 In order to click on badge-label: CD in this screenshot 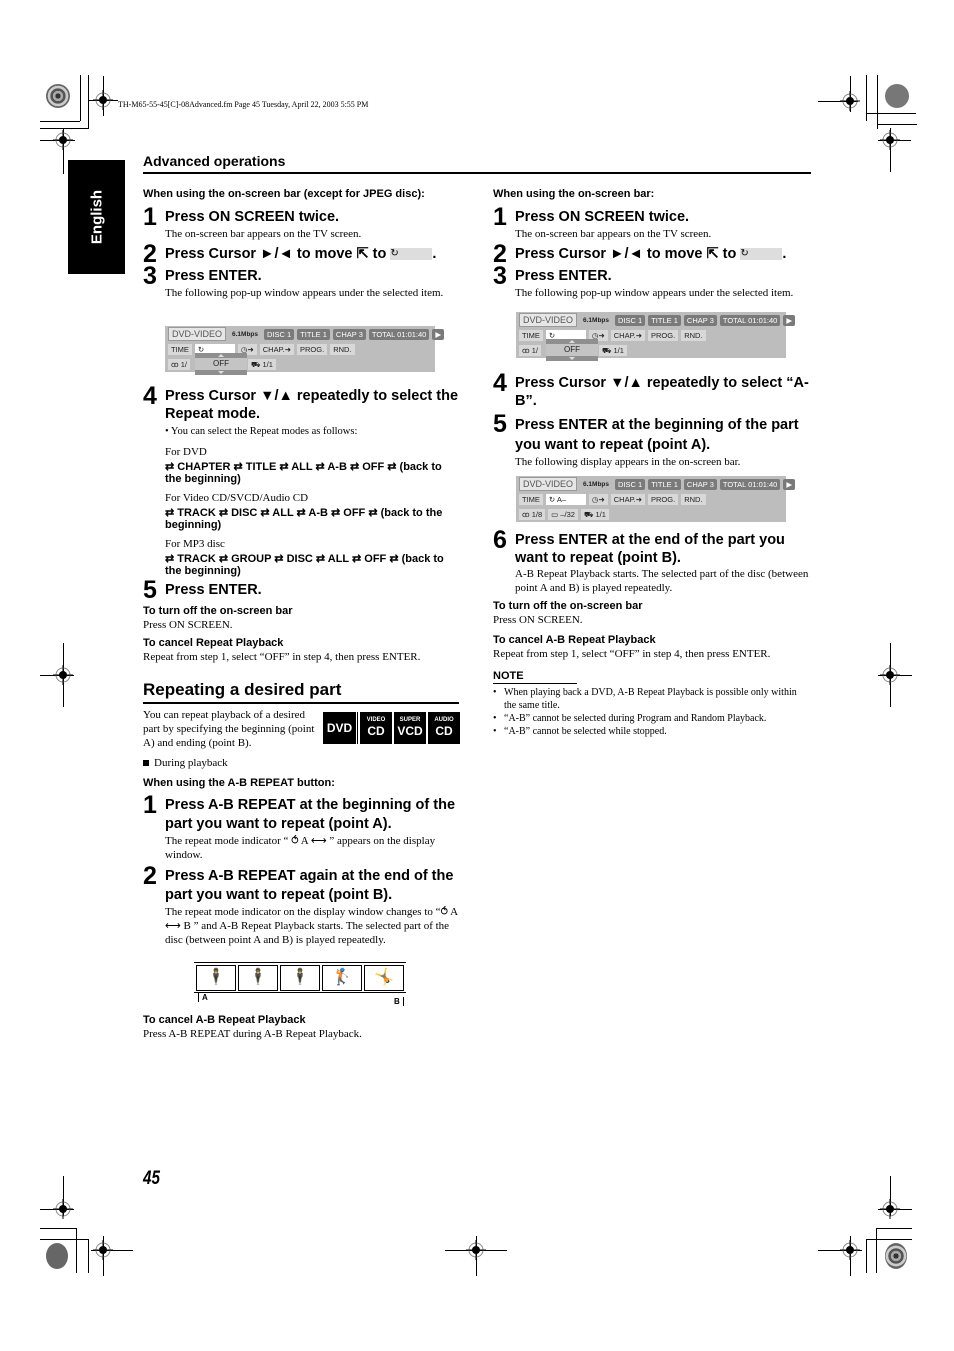, I will do `click(444, 731)`.